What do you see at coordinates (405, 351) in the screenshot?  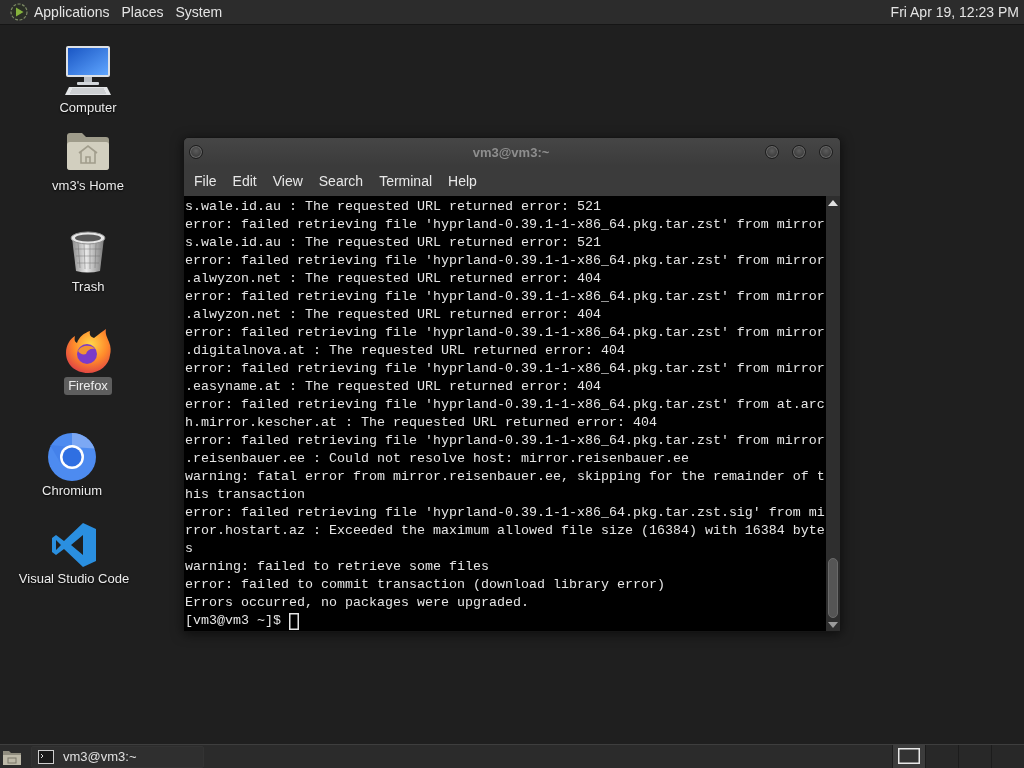 I see `terminal-line: .digitalnova.at : The requested URL returned error: 404` at bounding box center [405, 351].